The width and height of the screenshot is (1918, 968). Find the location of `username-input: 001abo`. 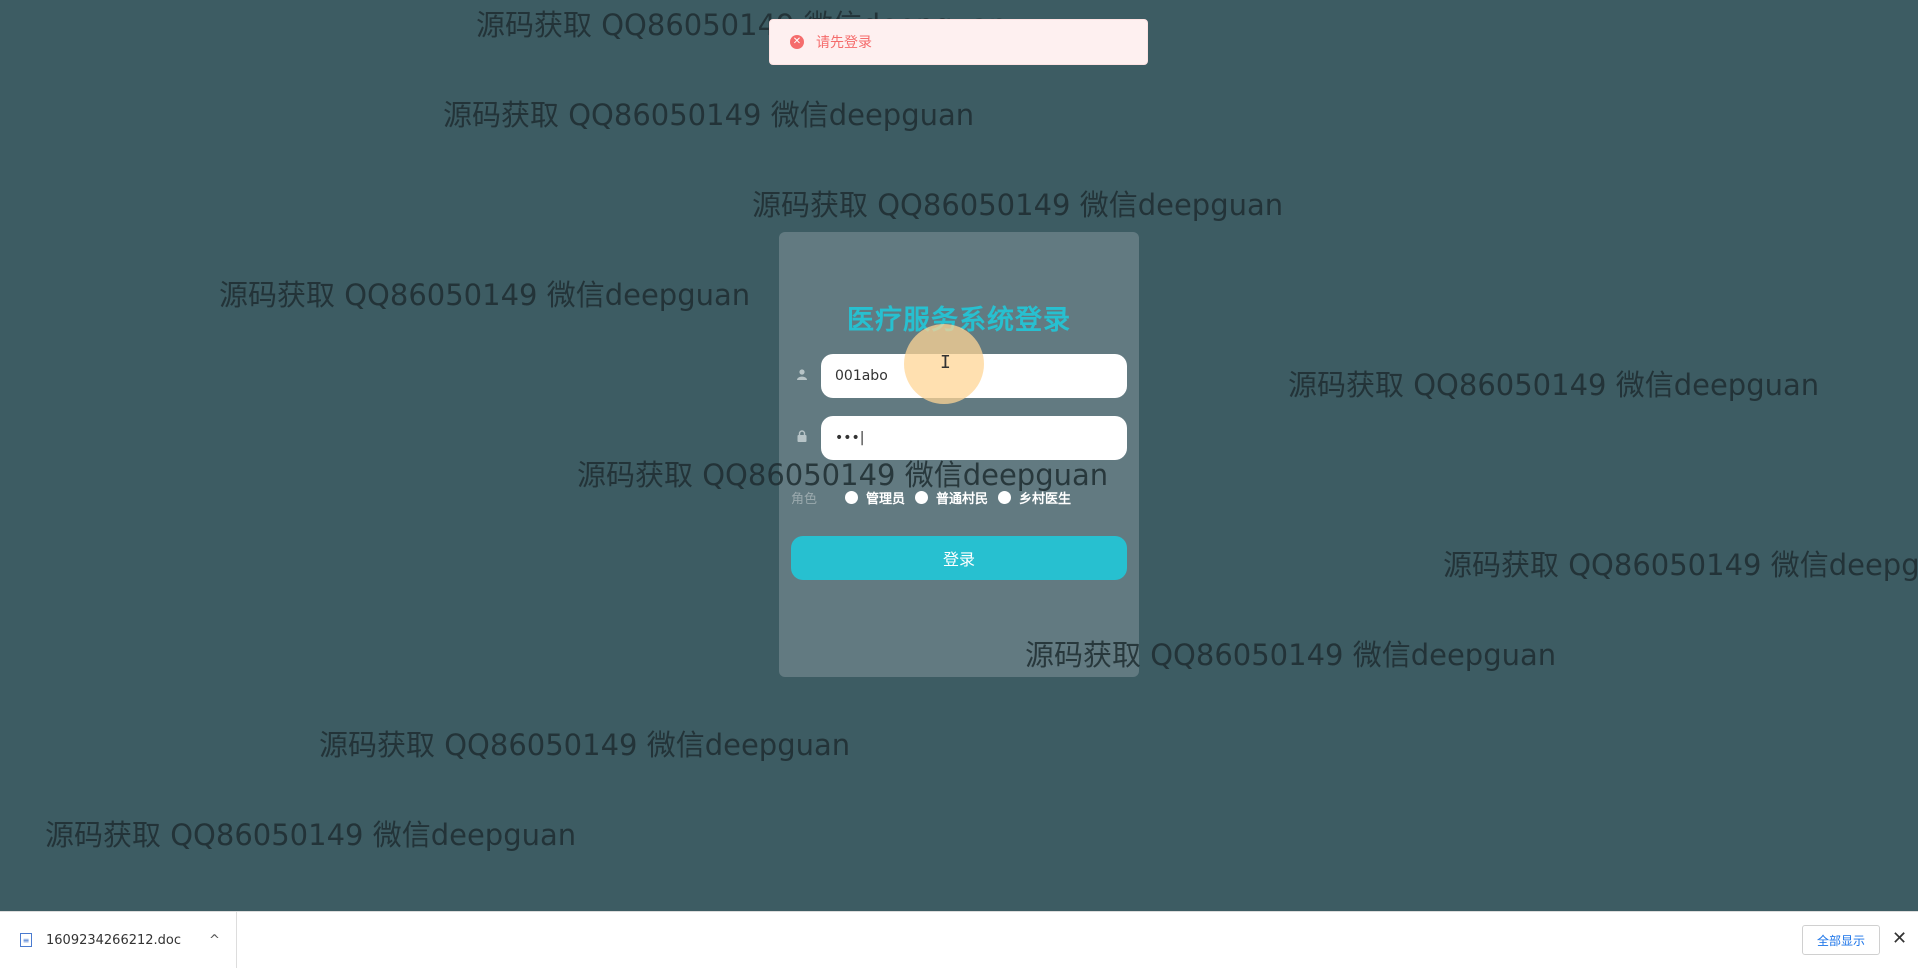

username-input: 001abo is located at coordinates (974, 376).